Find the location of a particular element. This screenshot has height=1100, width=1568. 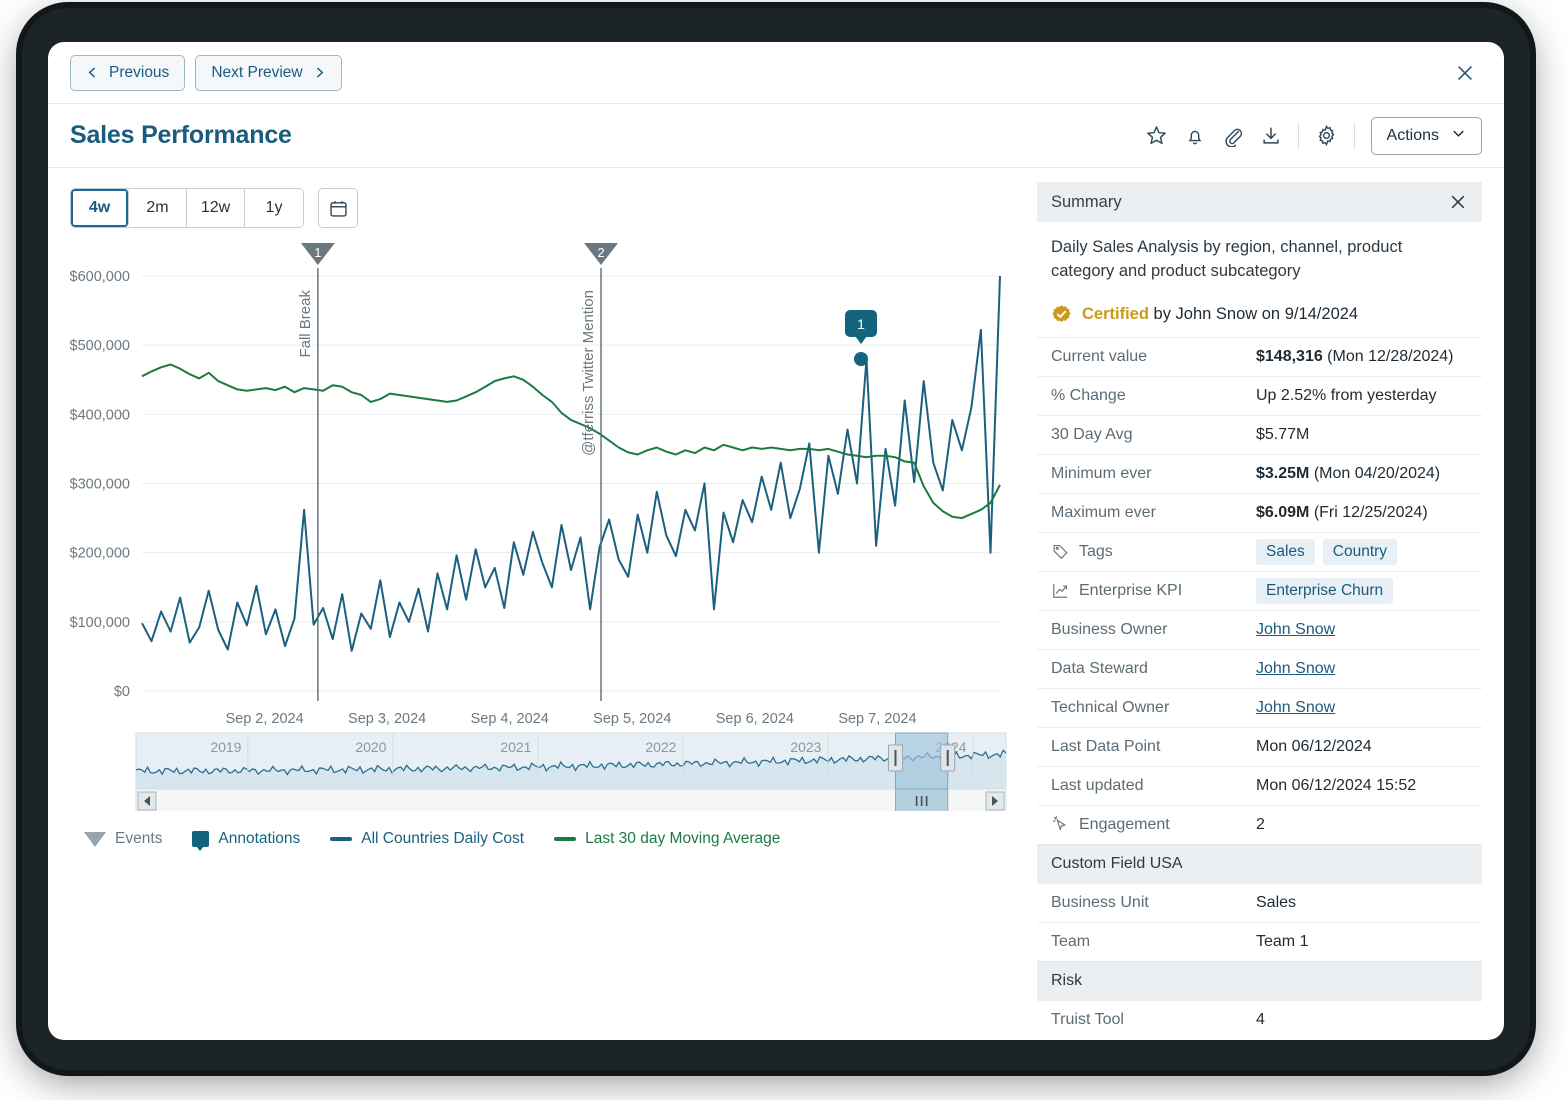

summary-row-label: 30 Day Avg is located at coordinates (1153, 435).